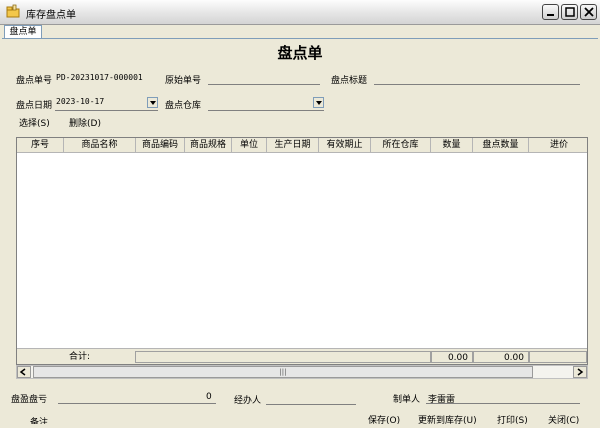 Image resolution: width=600 pixels, height=428 pixels. What do you see at coordinates (300, 12) in the screenshot?
I see `title-bar: 库存盘点单` at bounding box center [300, 12].